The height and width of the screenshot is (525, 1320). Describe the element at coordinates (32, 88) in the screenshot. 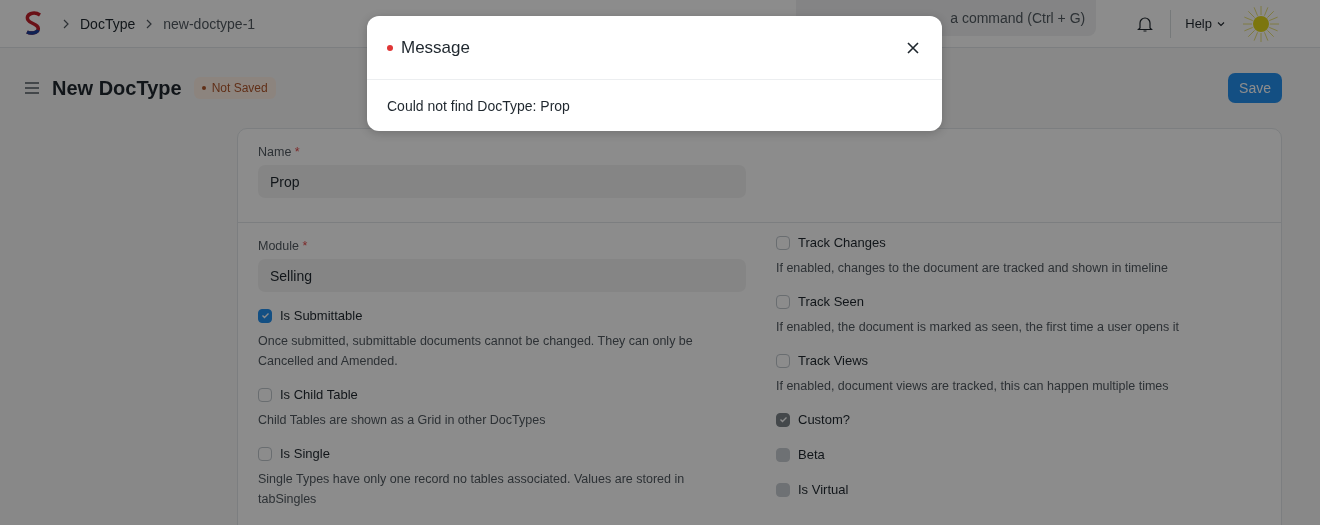

I see `menu-icon` at that location.